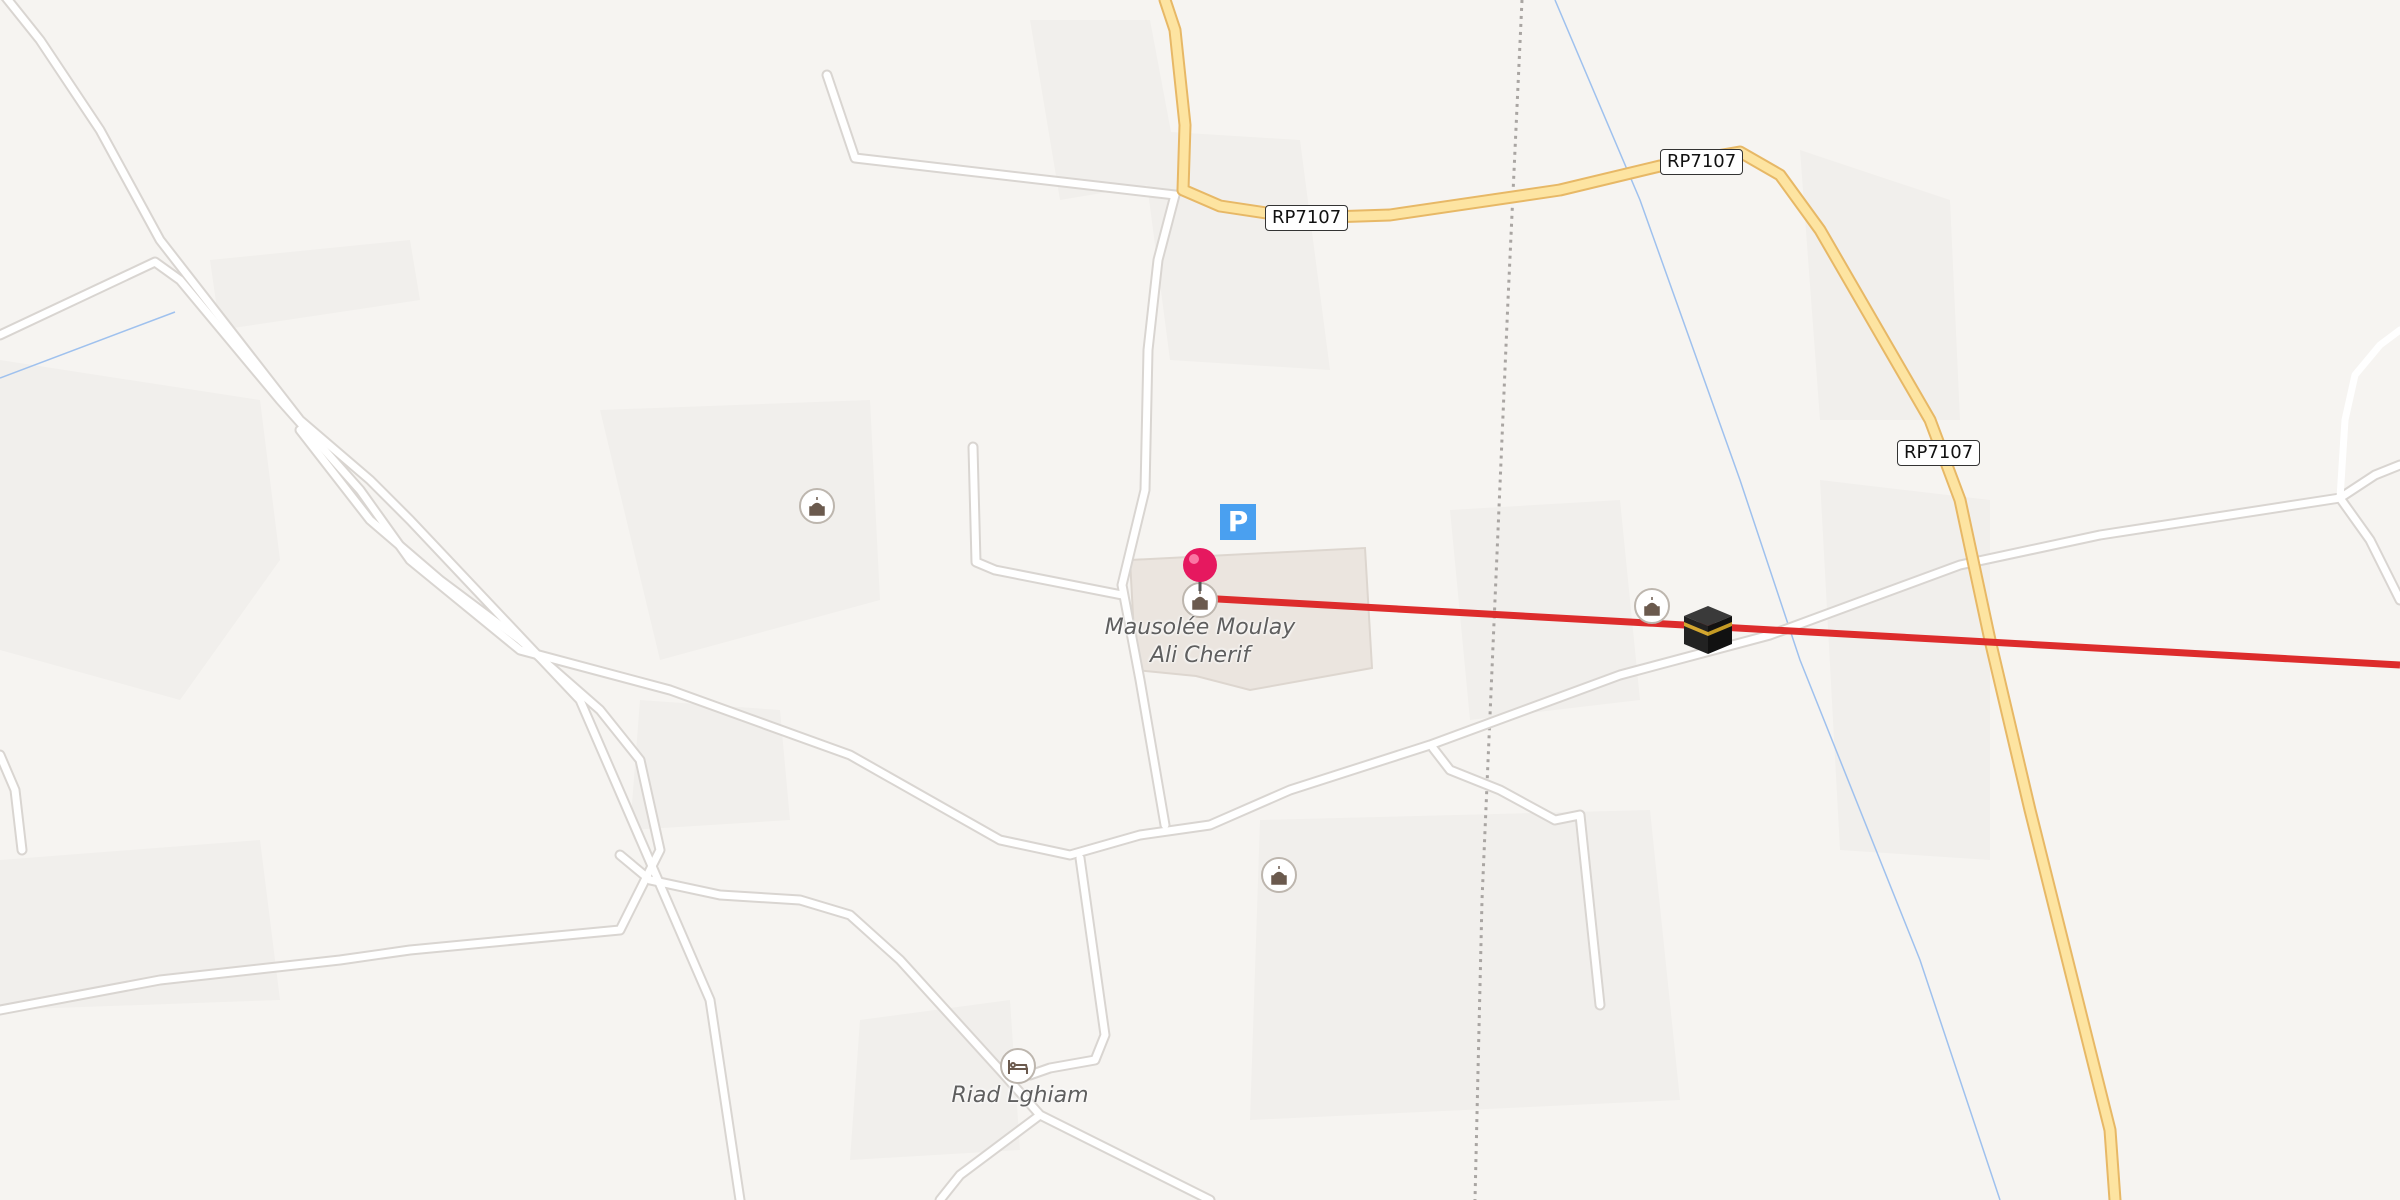 This screenshot has width=2400, height=1200. I want to click on place-label-mausolee: Mausolée Moulay Ali Cherif, so click(1200, 642).